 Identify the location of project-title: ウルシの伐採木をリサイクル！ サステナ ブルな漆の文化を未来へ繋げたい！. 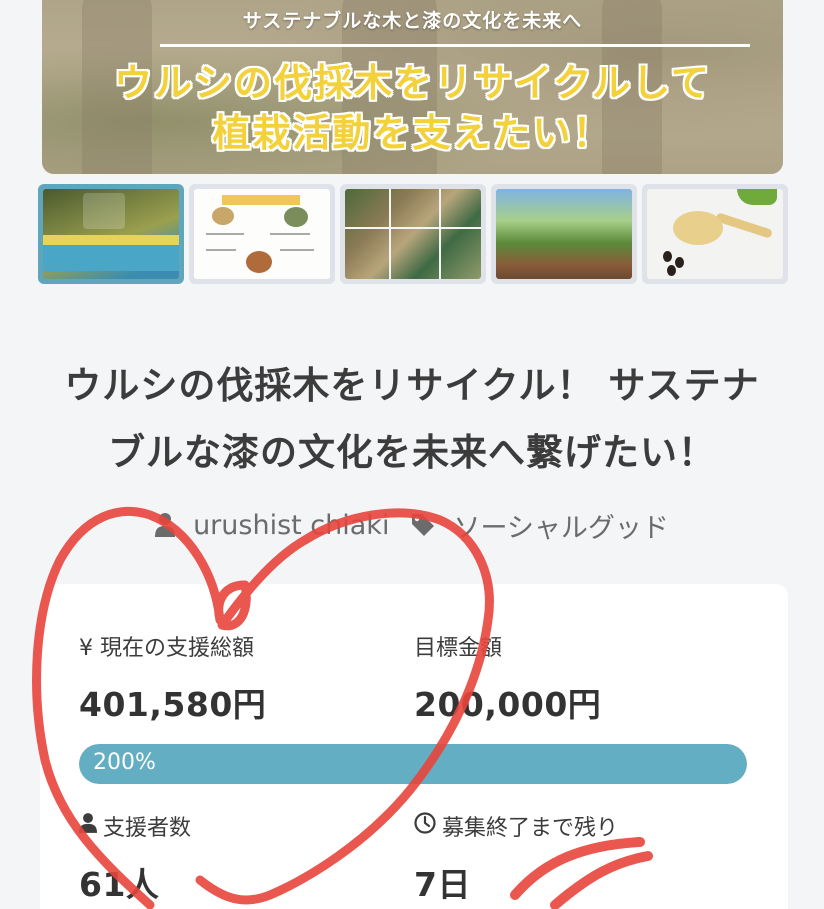
(412, 419).